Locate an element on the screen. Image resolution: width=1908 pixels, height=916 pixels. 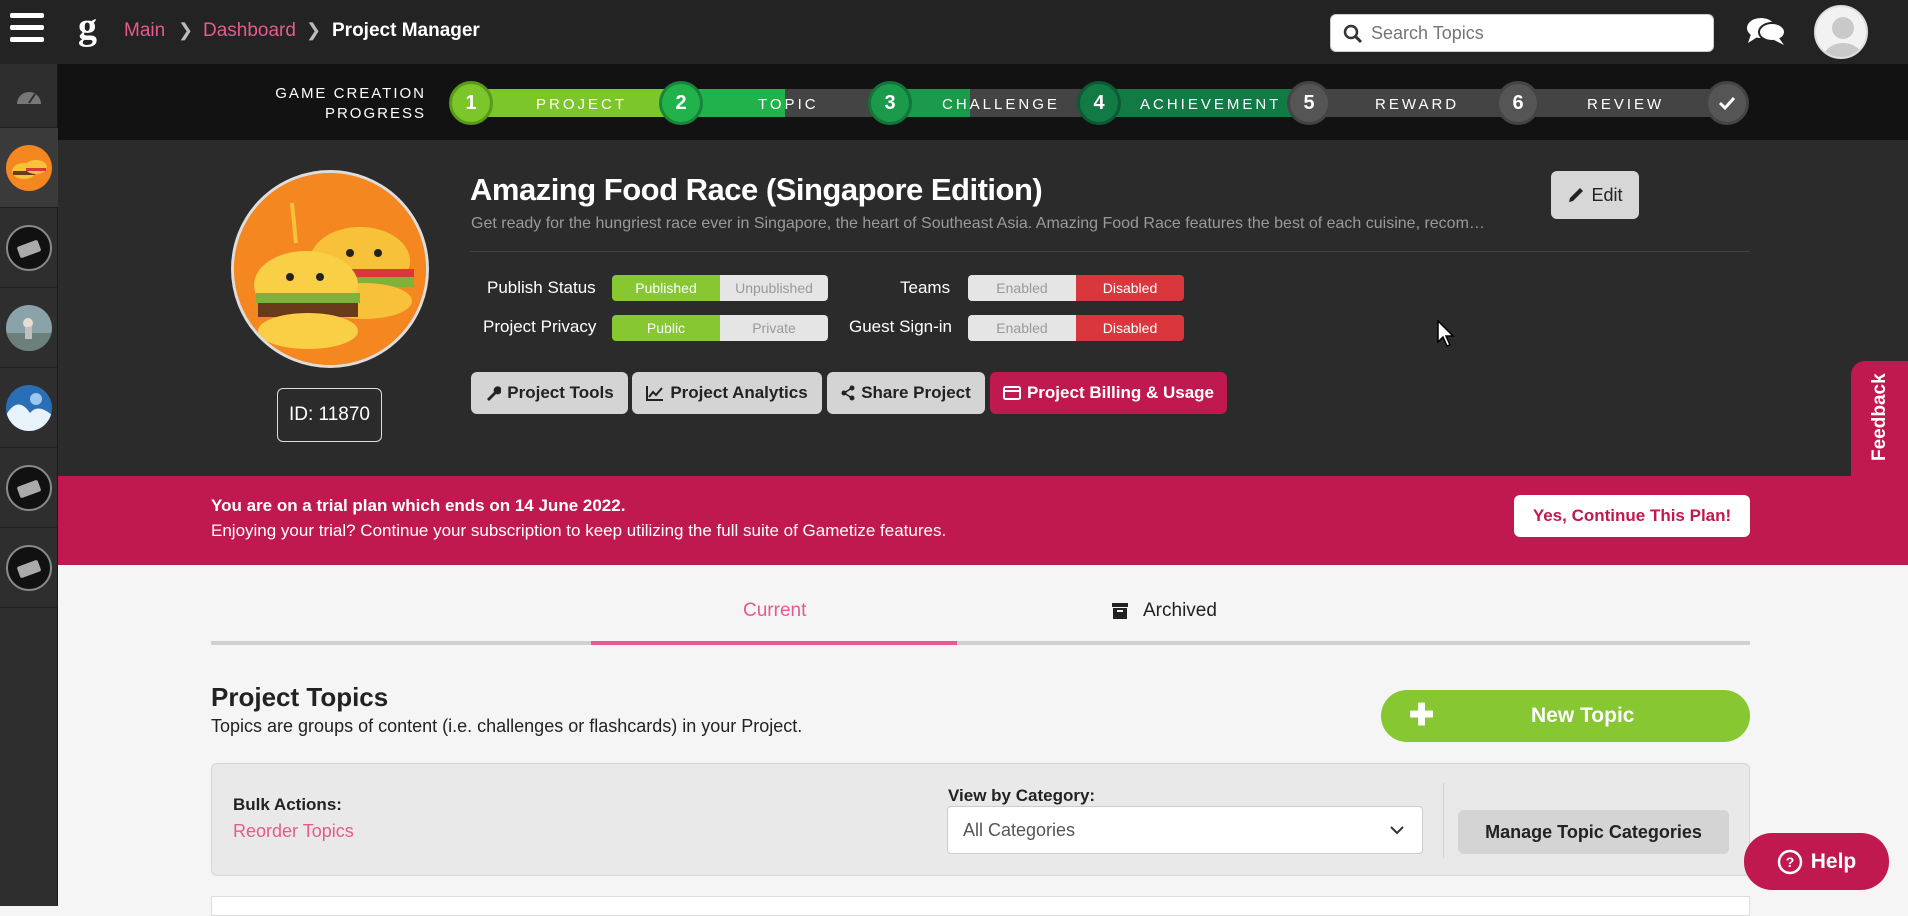
continue-plan-button: Yes, Continue This Plan! is located at coordinates (1632, 516).